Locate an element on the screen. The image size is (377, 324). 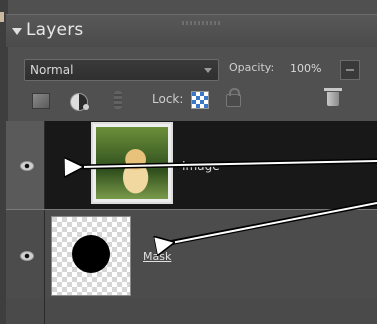
lock-transparent-icon is located at coordinates (200, 100).